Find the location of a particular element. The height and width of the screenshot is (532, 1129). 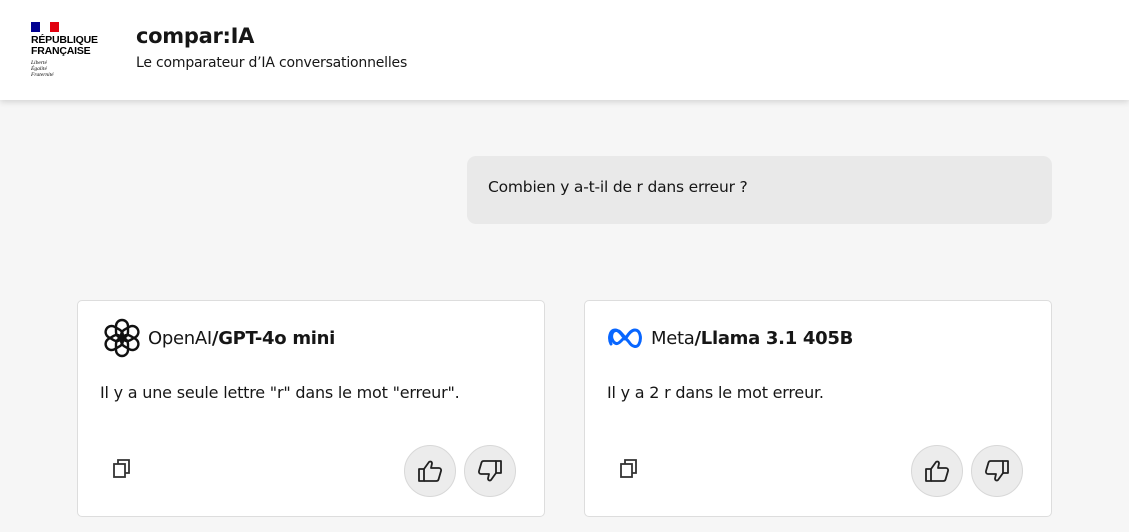

model-header: OpenAI/GPT-4o mini is located at coordinates (217, 338).